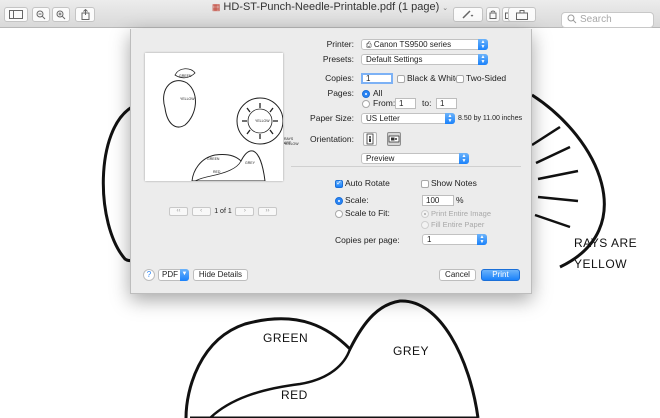 The width and height of the screenshot is (660, 418). What do you see at coordinates (340, 44) in the screenshot?
I see `printer-label: Printer:` at bounding box center [340, 44].